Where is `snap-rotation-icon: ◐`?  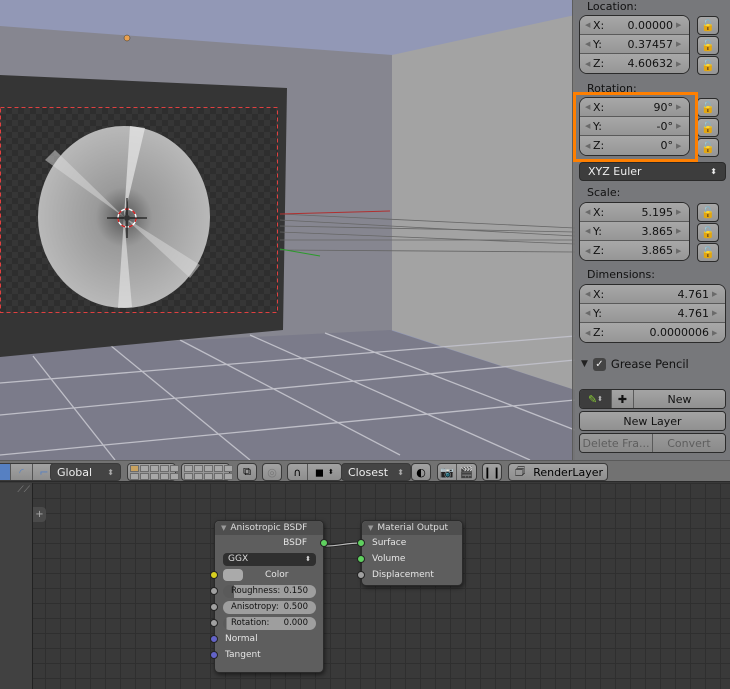
snap-rotation-icon: ◐ is located at coordinates (421, 472).